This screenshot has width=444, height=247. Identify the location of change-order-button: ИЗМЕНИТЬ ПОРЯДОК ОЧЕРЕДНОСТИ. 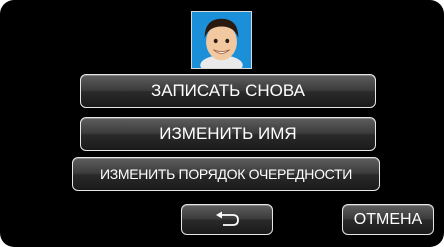
(226, 174).